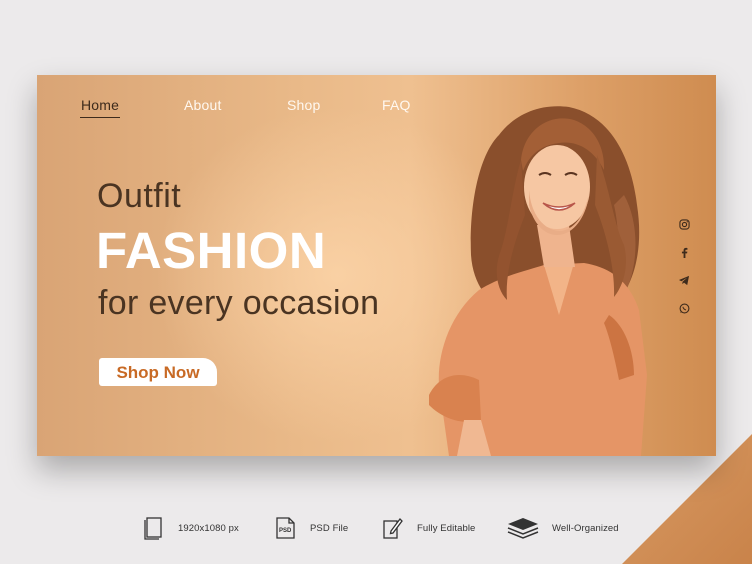 The width and height of the screenshot is (752, 564). What do you see at coordinates (247, 110) in the screenshot?
I see `top-nav: Home About Shop FAQ` at bounding box center [247, 110].